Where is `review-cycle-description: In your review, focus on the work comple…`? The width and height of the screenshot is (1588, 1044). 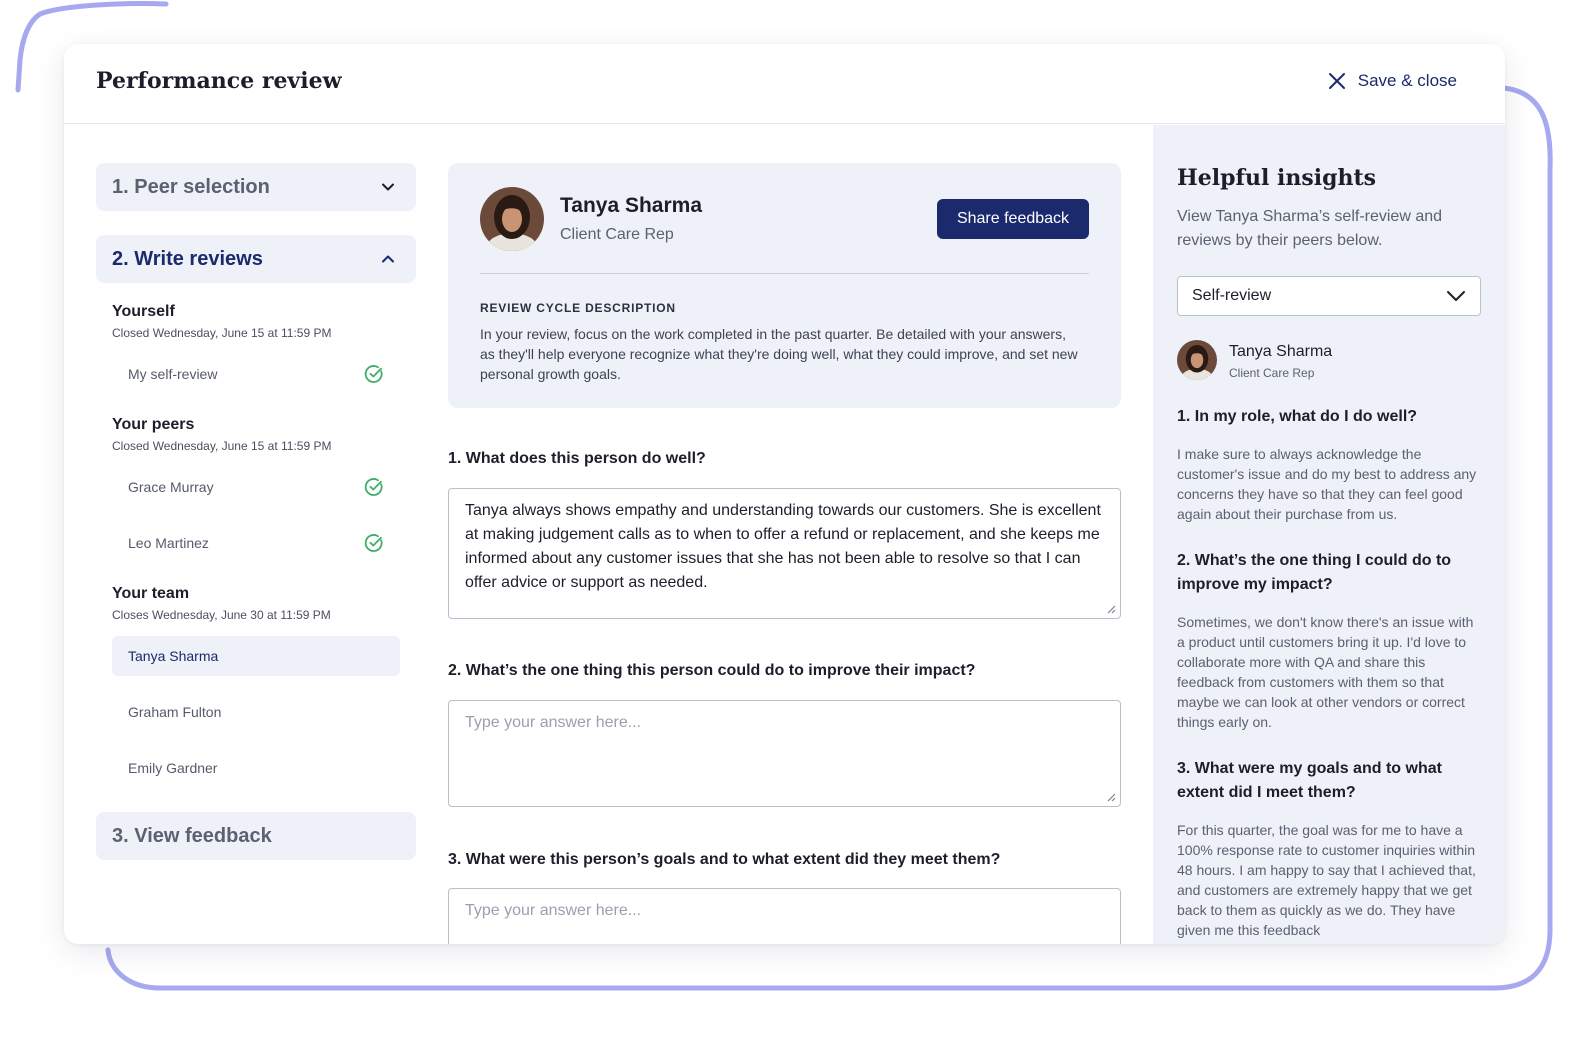
review-cycle-description: In your review, focus on the work comple… is located at coordinates (779, 354).